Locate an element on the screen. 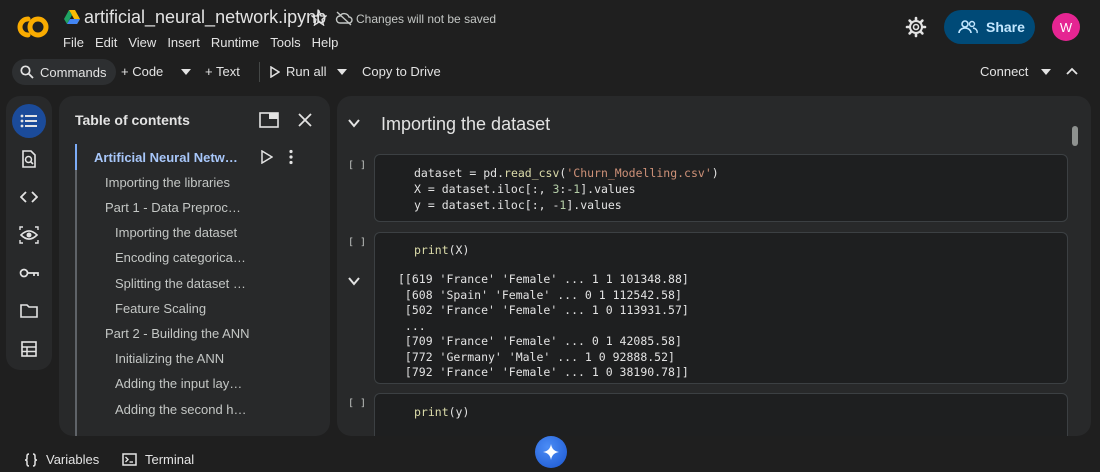 The height and width of the screenshot is (472, 1100). people-icon is located at coordinates (968, 27).